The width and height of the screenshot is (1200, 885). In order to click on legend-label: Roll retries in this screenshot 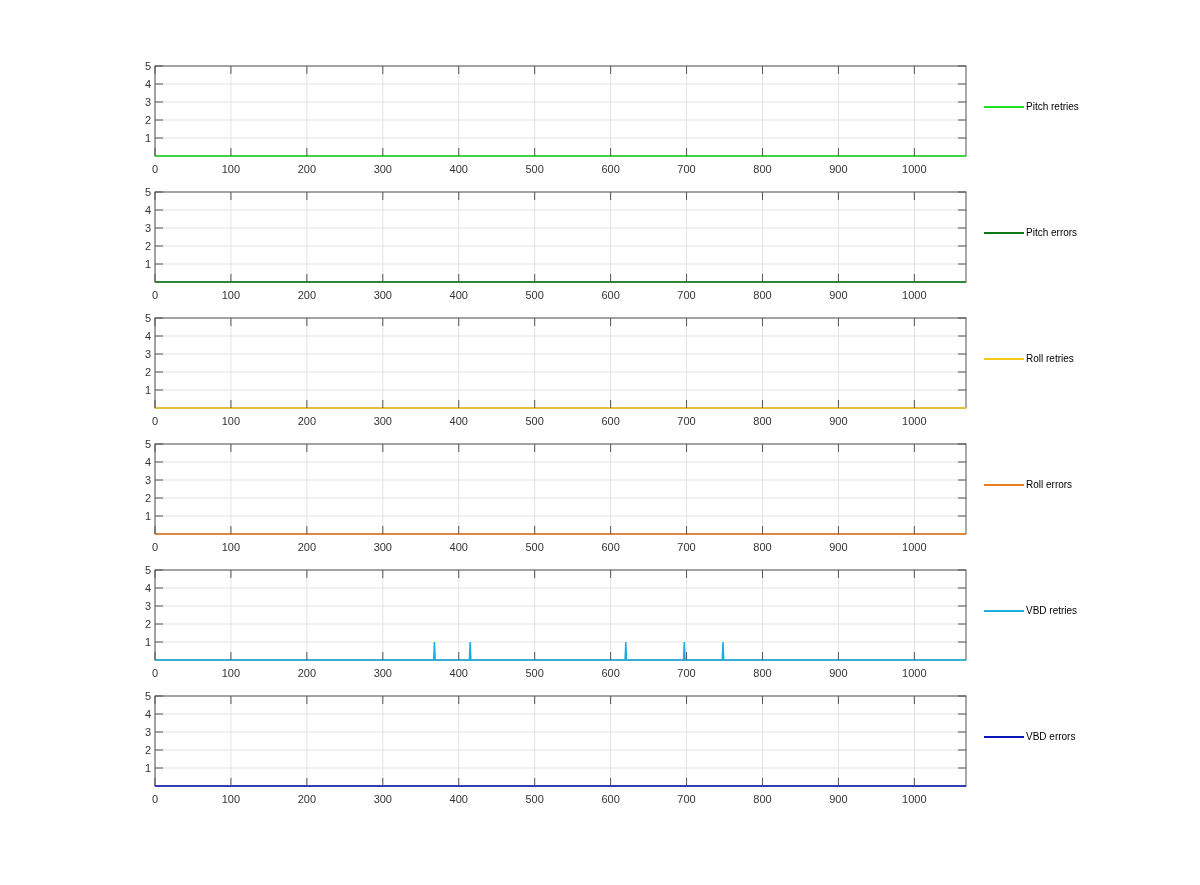, I will do `click(1050, 359)`.